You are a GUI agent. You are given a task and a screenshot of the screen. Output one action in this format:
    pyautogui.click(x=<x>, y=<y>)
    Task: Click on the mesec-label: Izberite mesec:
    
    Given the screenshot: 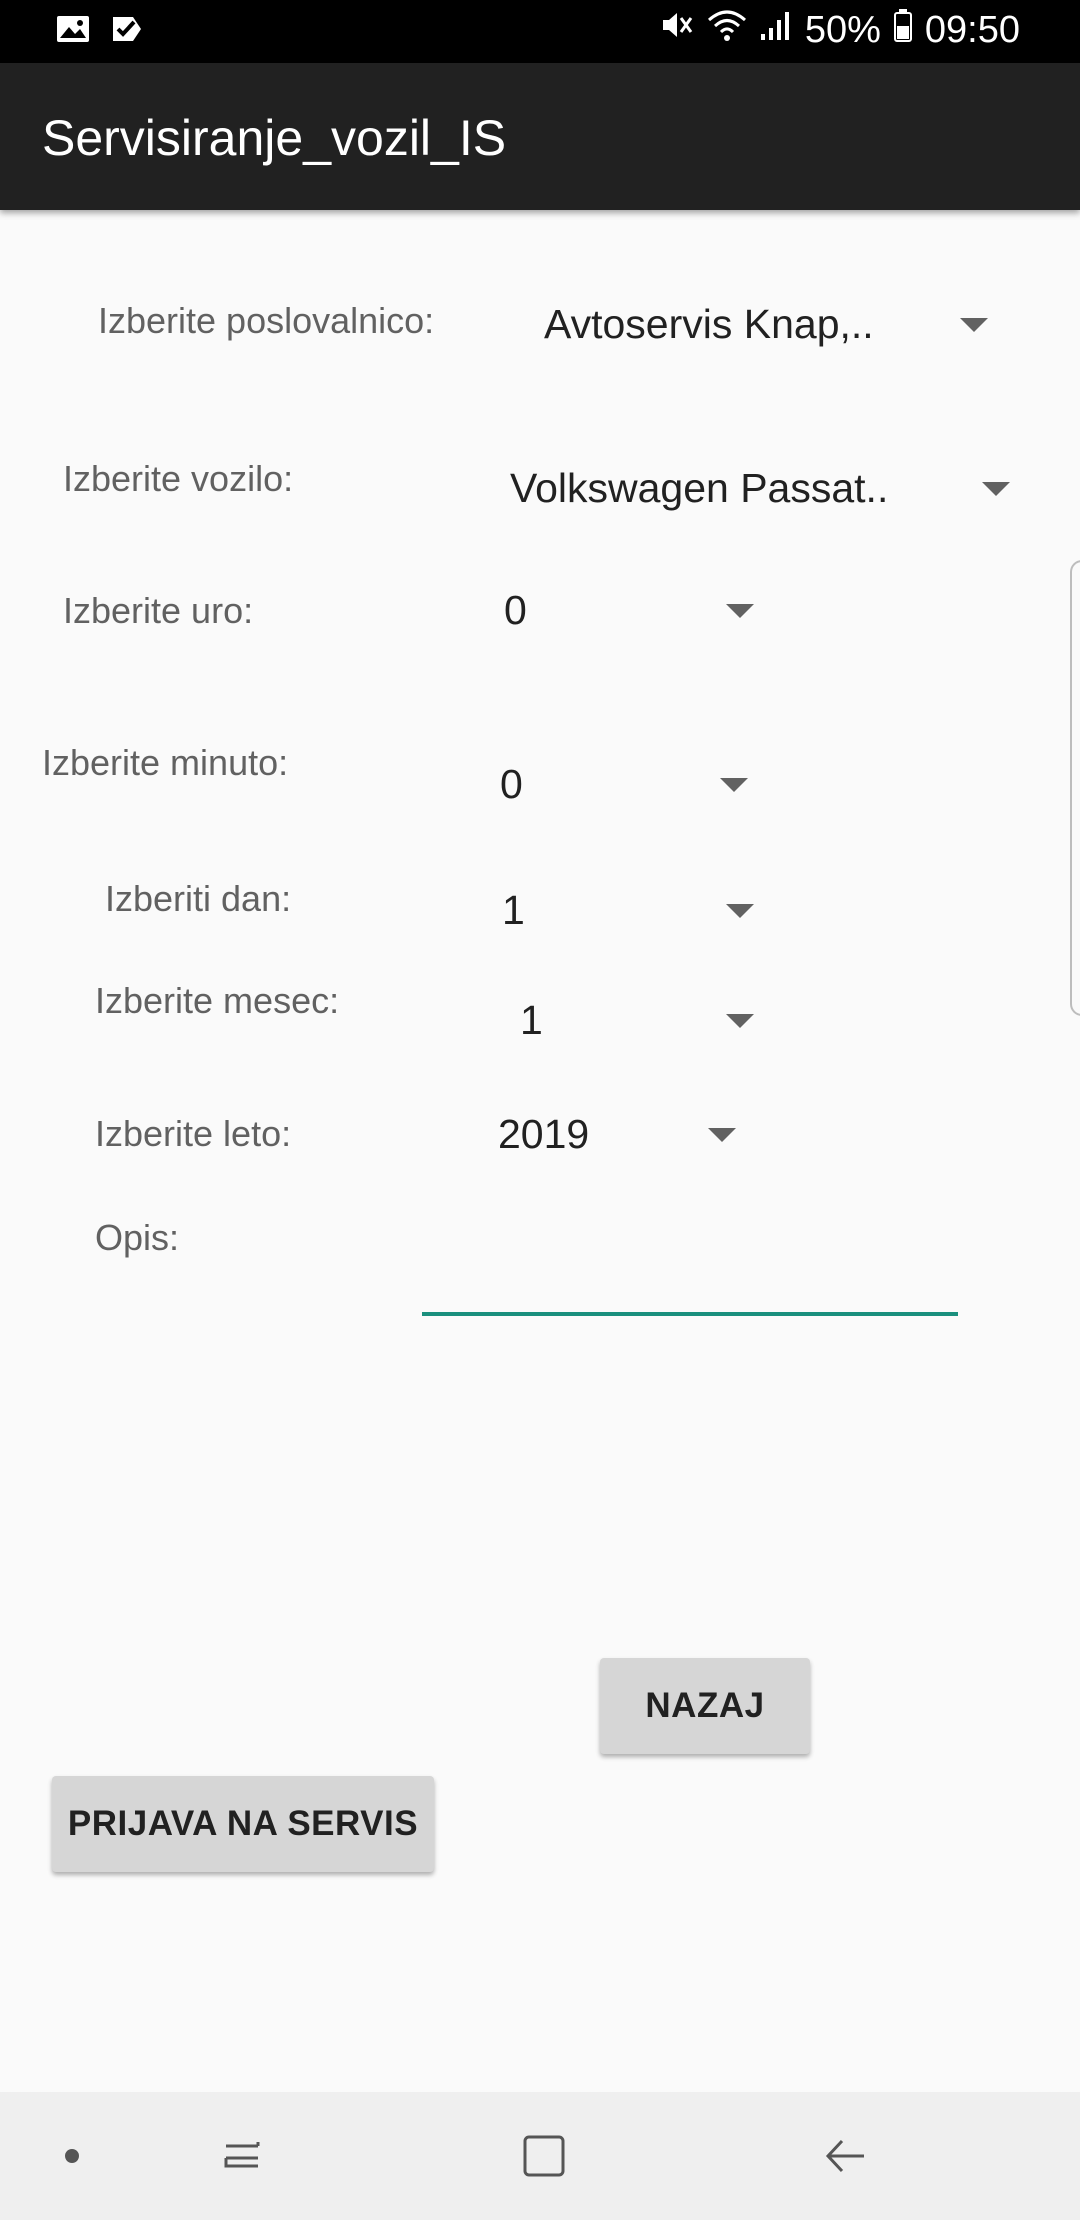 What is the action you would take?
    pyautogui.click(x=217, y=1000)
    